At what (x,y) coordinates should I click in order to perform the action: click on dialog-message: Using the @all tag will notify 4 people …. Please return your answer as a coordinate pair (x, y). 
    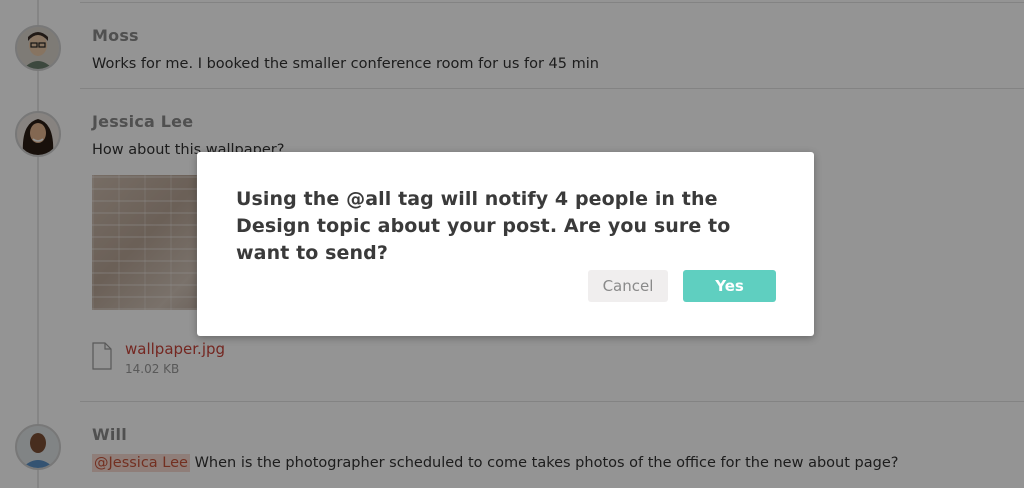
    Looking at the image, I should click on (483, 226).